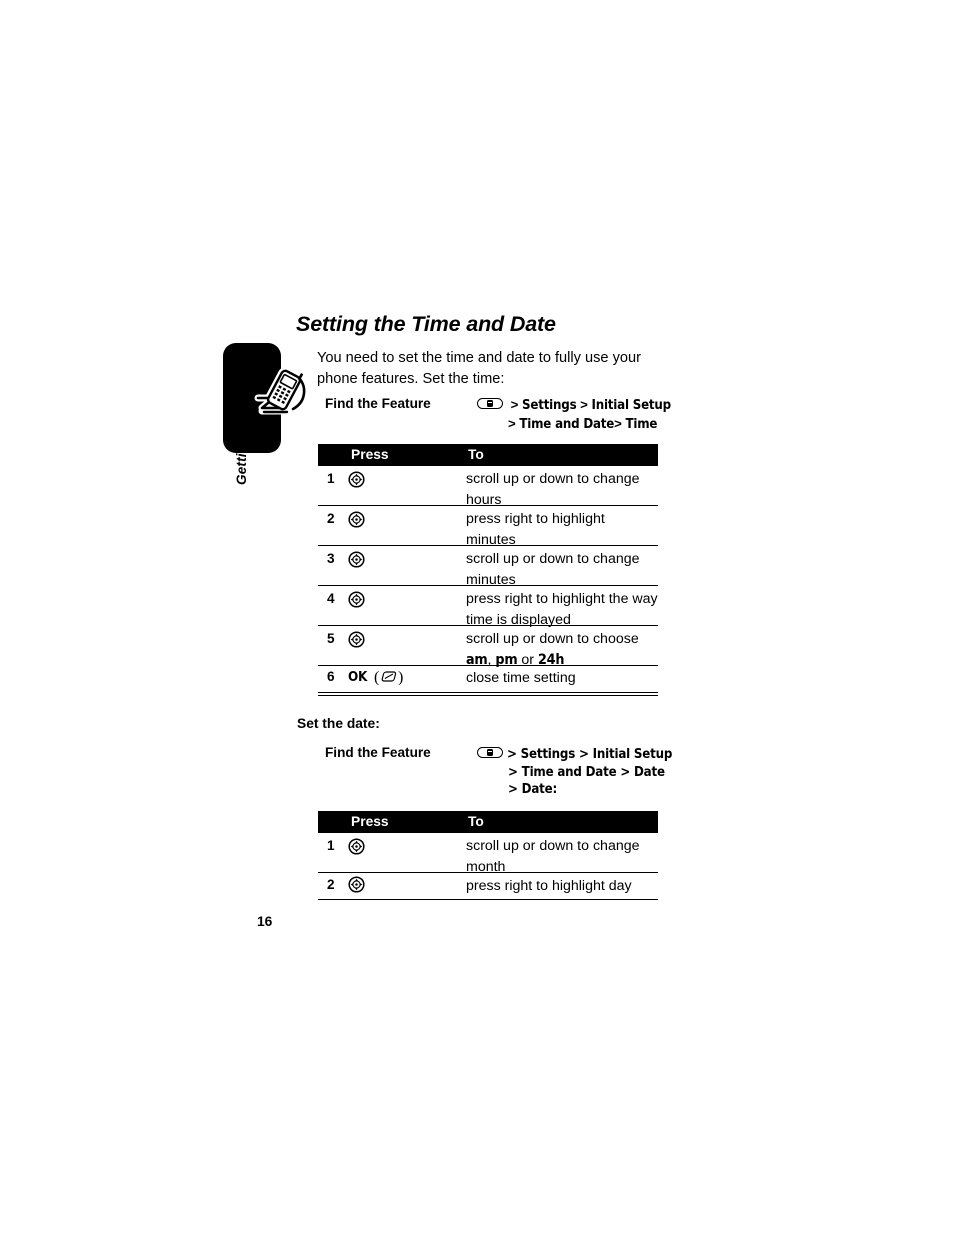 This screenshot has width=954, height=1235. What do you see at coordinates (549, 405) in the screenshot?
I see `path-seg-settings: Settings` at bounding box center [549, 405].